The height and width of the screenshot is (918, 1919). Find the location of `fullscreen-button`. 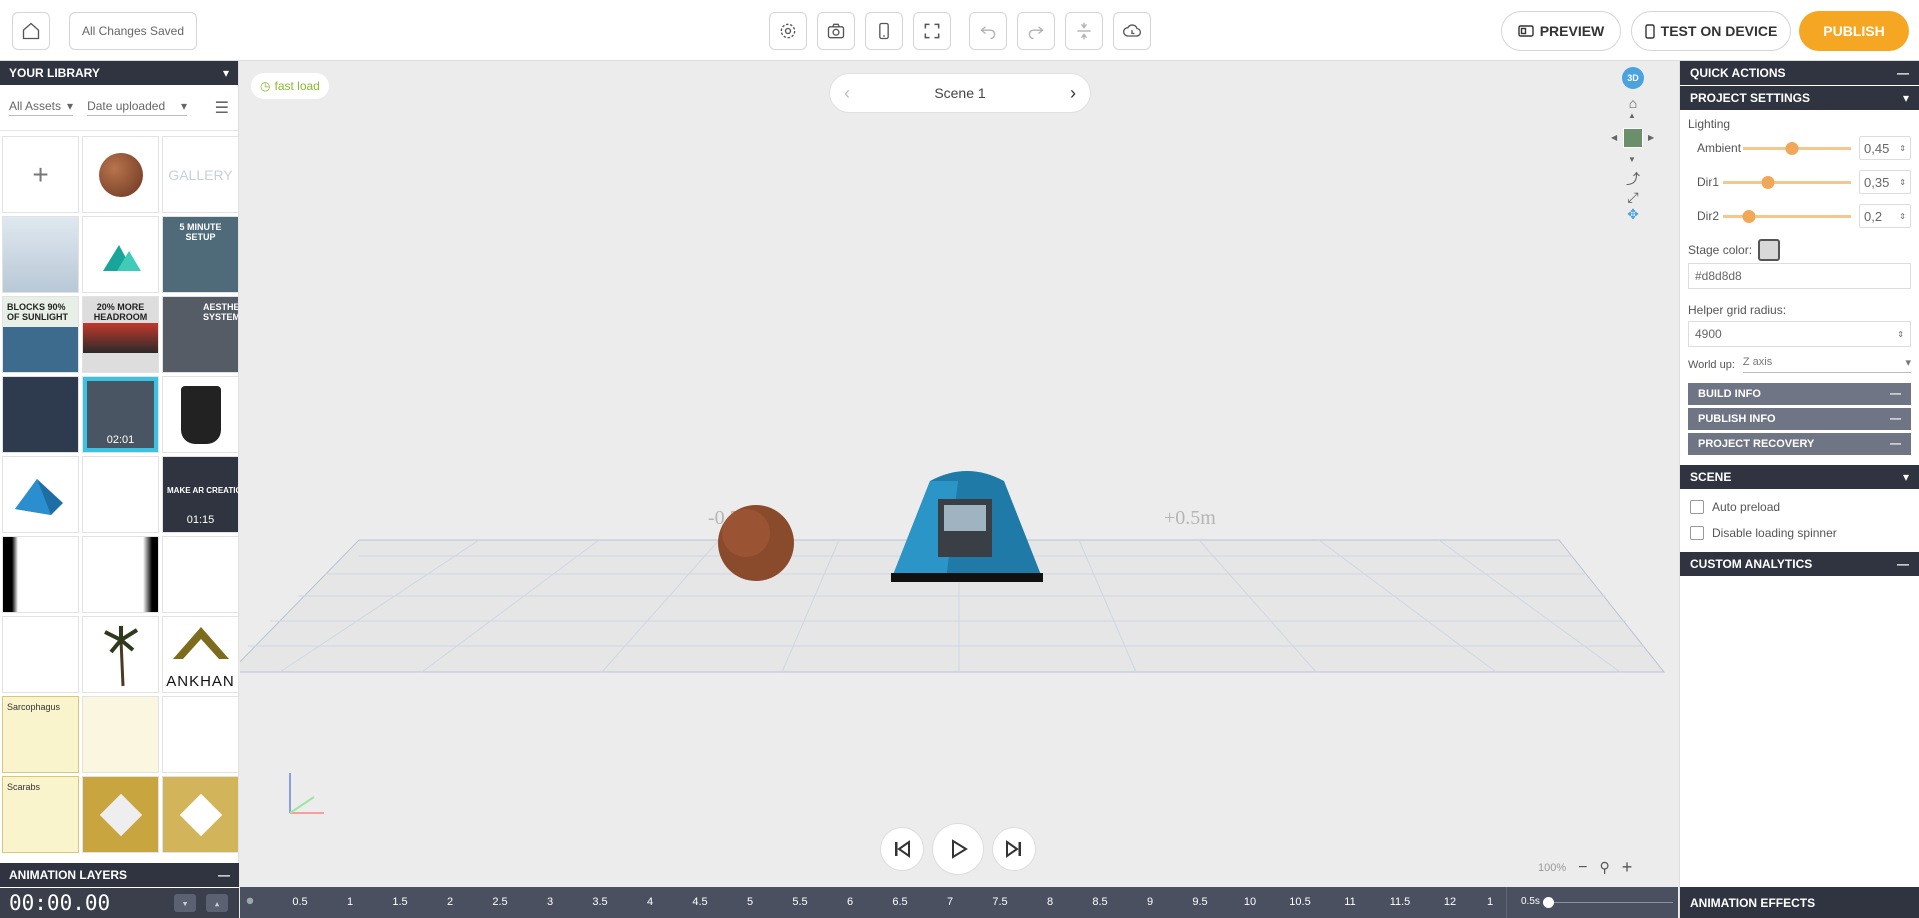

fullscreen-button is located at coordinates (932, 31).